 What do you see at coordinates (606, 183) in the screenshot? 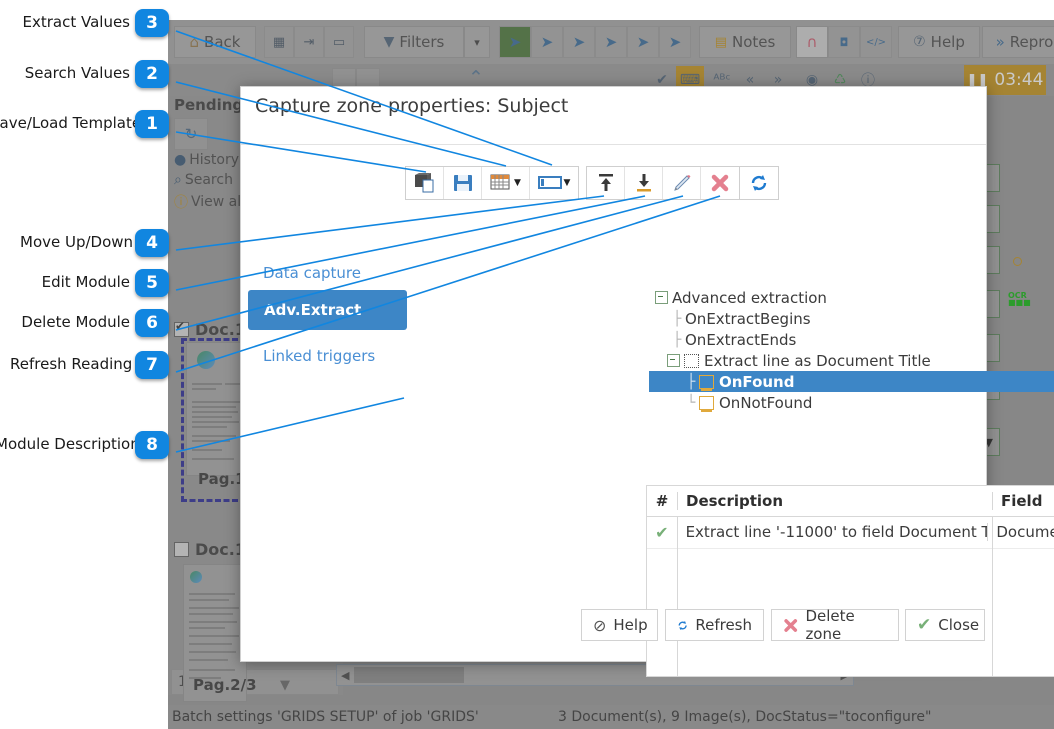
I see `move-up-button` at bounding box center [606, 183].